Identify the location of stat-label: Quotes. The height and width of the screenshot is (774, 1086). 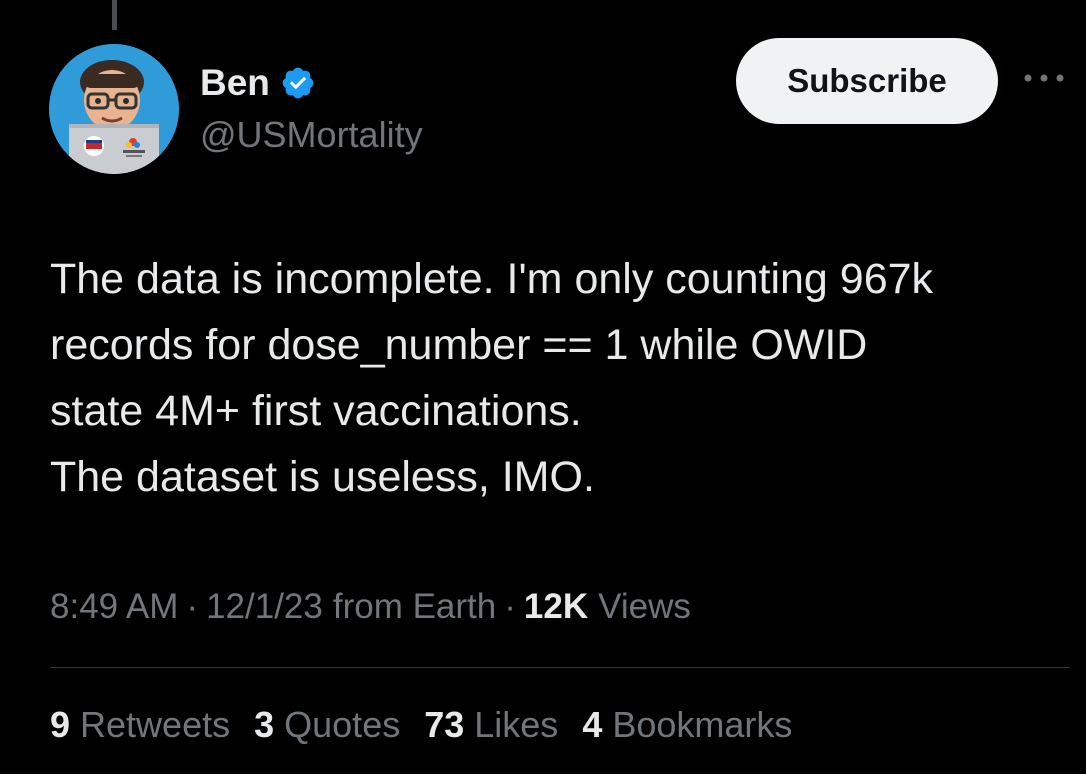
(342, 724).